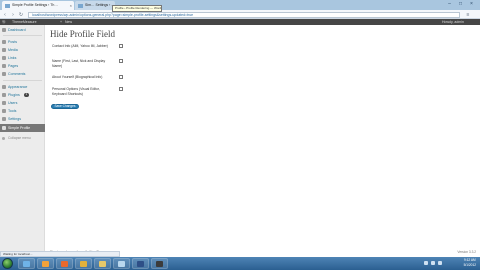 This screenshot has width=480, height=270. Describe the element at coordinates (14, 95) in the screenshot. I see `sidebar-item-label: Plugins` at that location.